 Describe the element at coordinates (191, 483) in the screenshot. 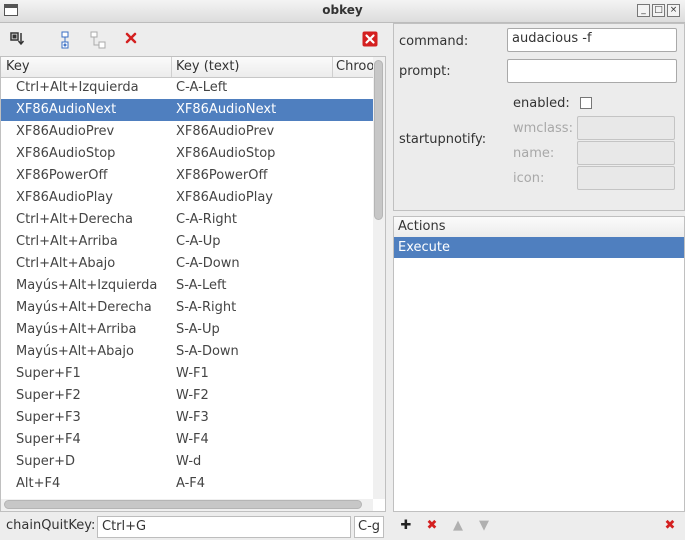

I see `key-text-cell: A-F4` at that location.